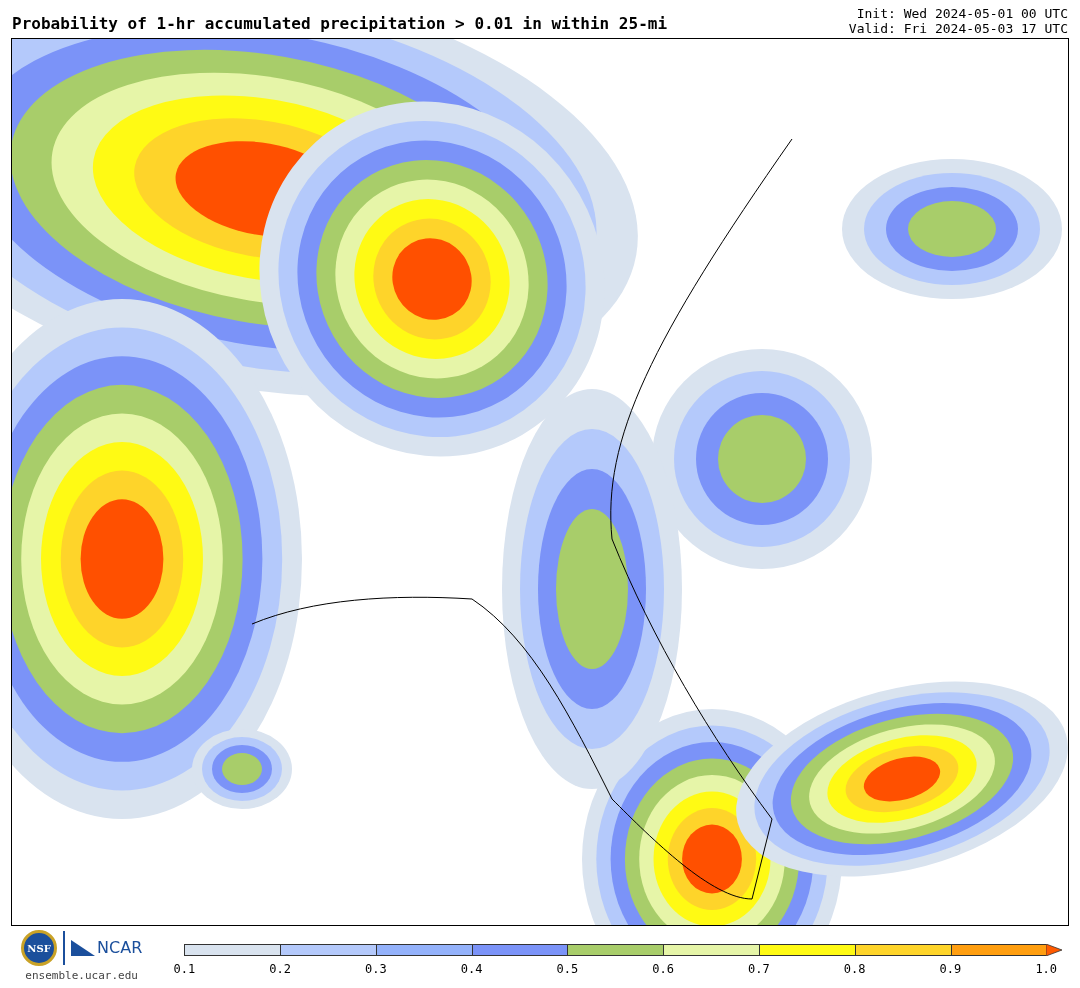 This screenshot has height=988, width=1080. I want to click on ncar-logo: NCAR, so click(107, 948).